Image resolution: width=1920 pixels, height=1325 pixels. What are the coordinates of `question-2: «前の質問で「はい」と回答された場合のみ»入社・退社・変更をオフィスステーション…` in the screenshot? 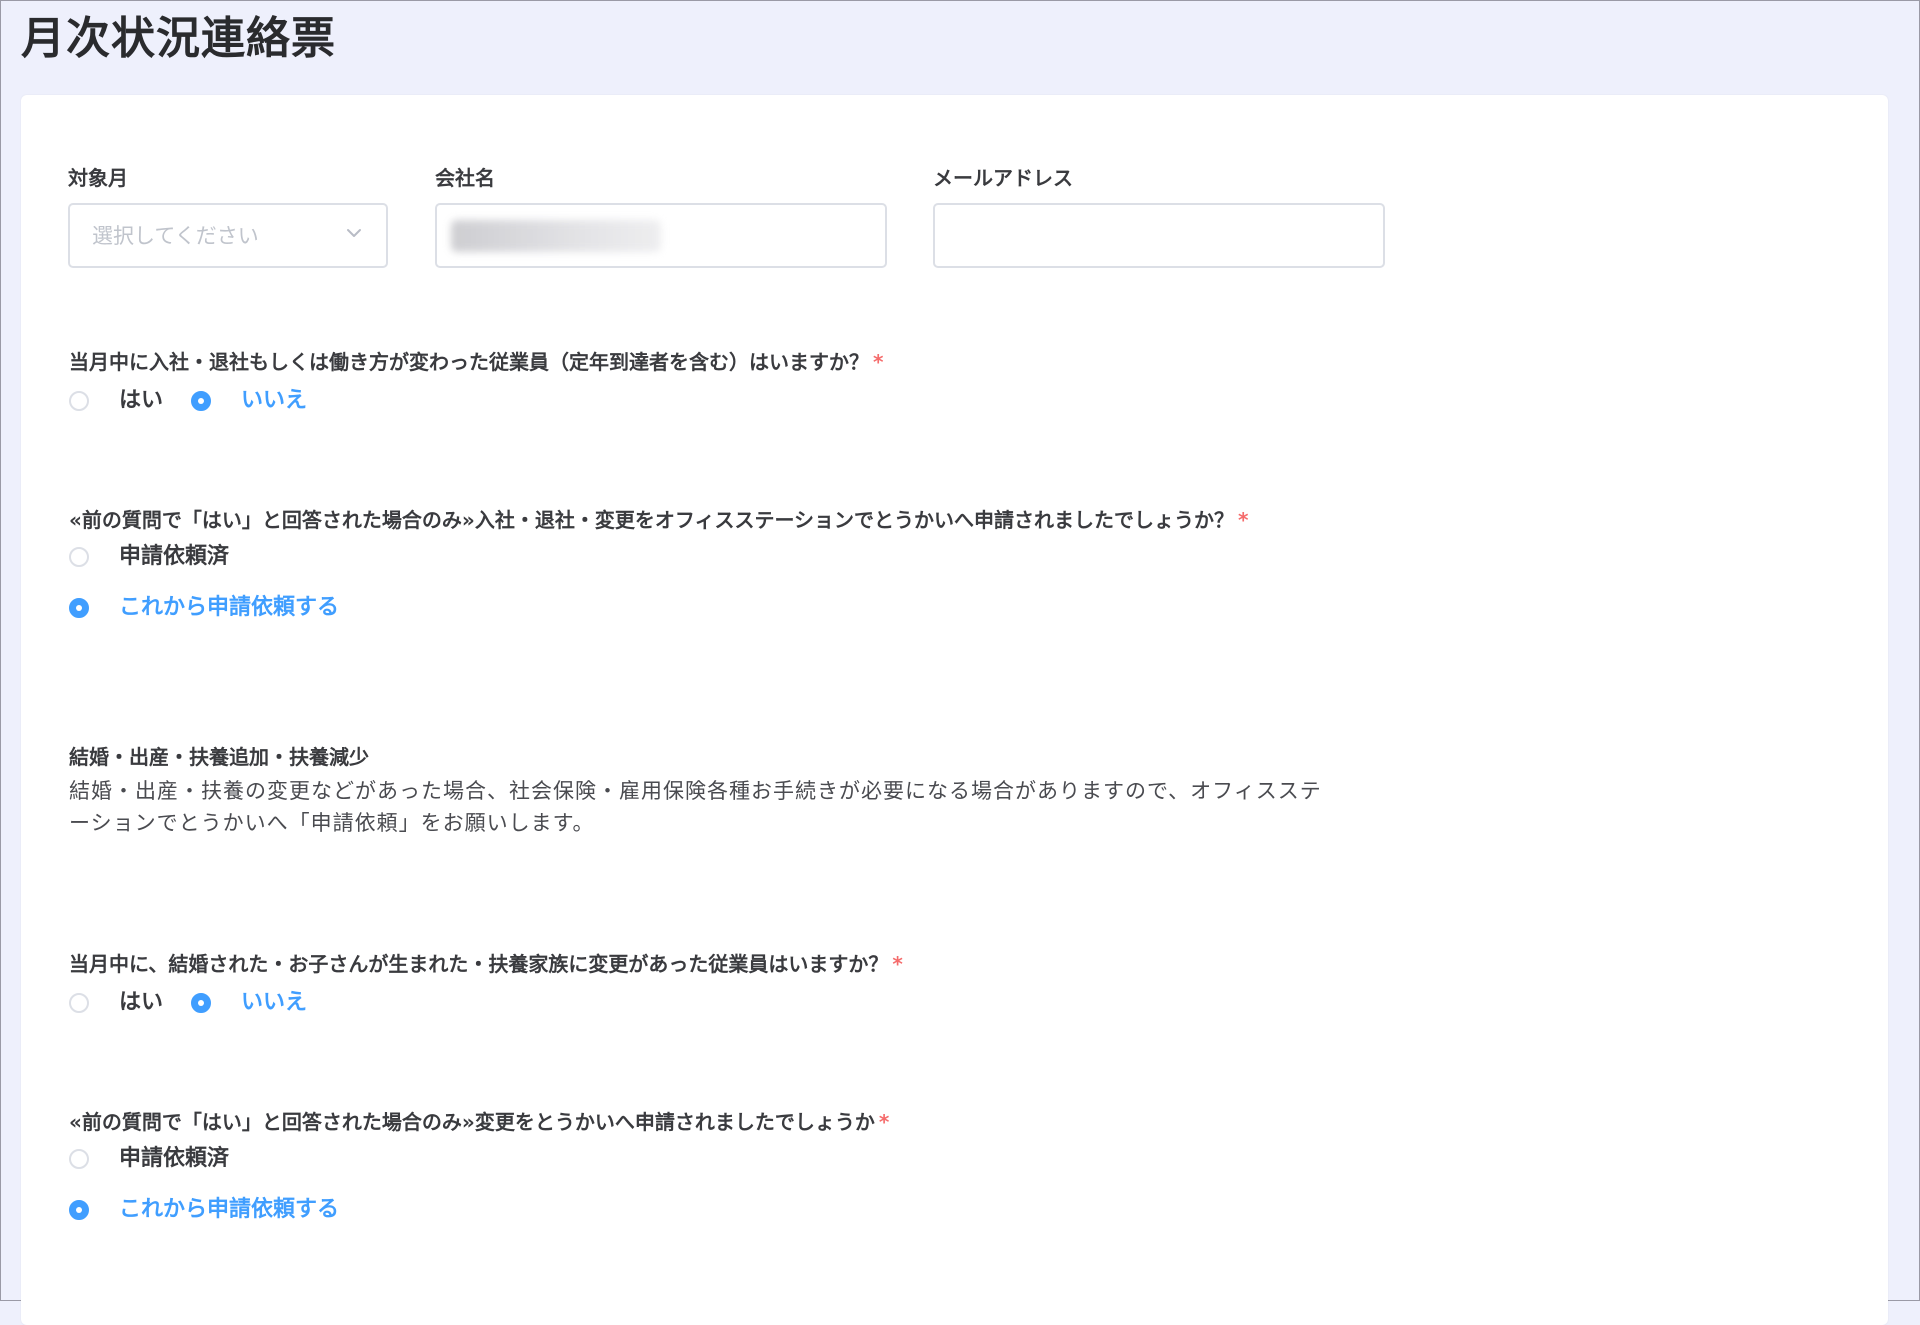 It's located at (659, 520).